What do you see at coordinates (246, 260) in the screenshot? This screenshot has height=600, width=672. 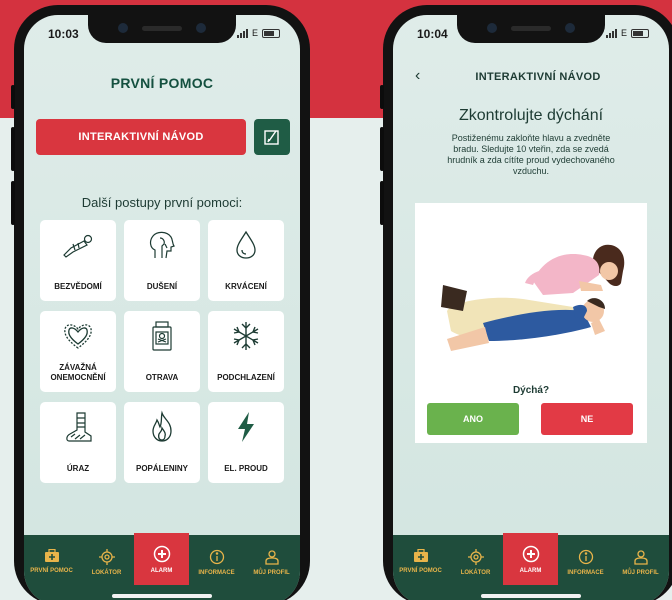 I see `tile-krvaceni: KRVÁCENÍ` at bounding box center [246, 260].